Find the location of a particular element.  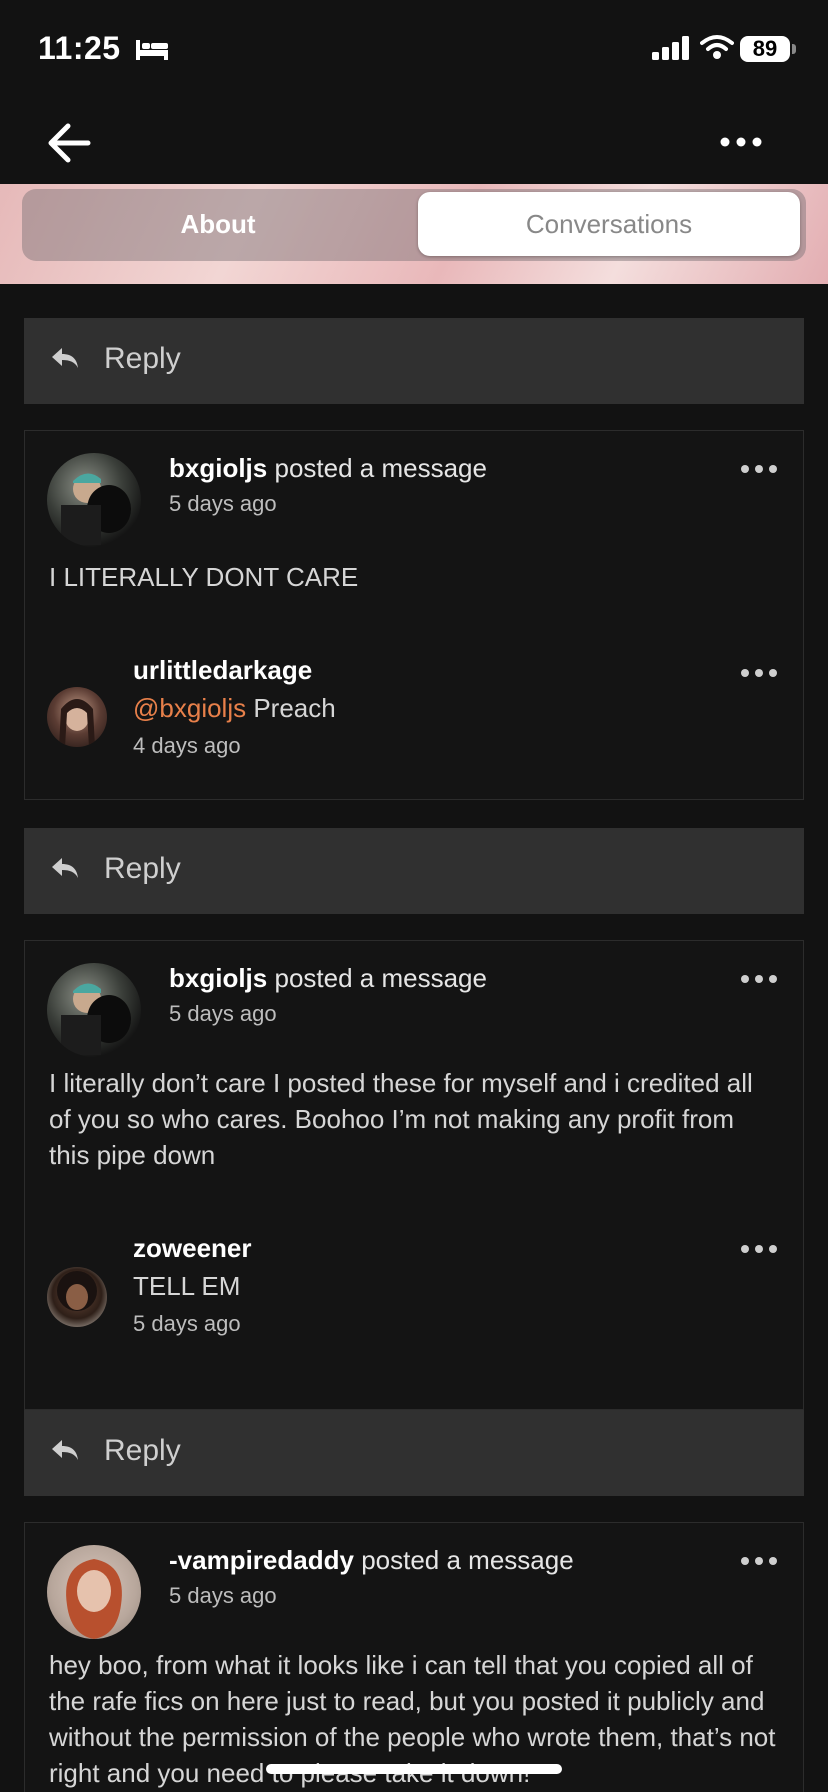

post-body: I LITERALLY DONT CARE is located at coordinates (204, 577).